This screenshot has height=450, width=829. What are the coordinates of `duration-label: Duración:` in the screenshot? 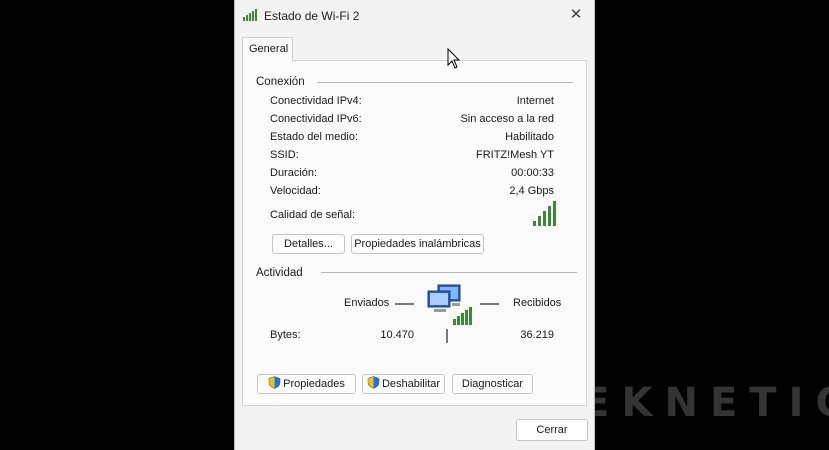 It's located at (294, 173).